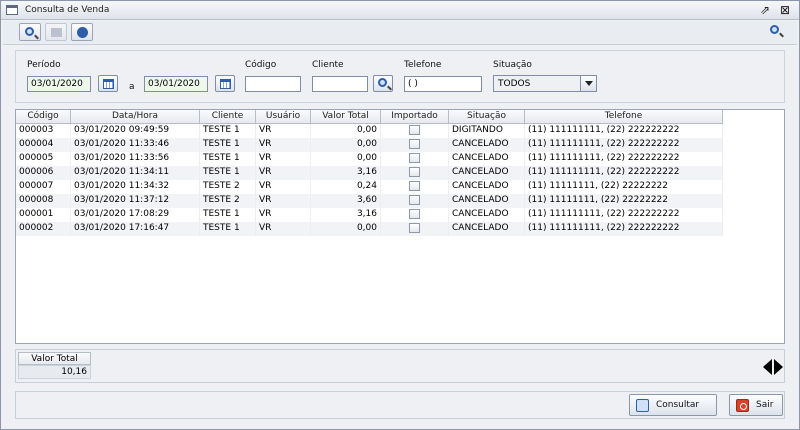 The height and width of the screenshot is (430, 800). Describe the element at coordinates (67, 10) in the screenshot. I see `window-title: Consulta de Venda` at that location.